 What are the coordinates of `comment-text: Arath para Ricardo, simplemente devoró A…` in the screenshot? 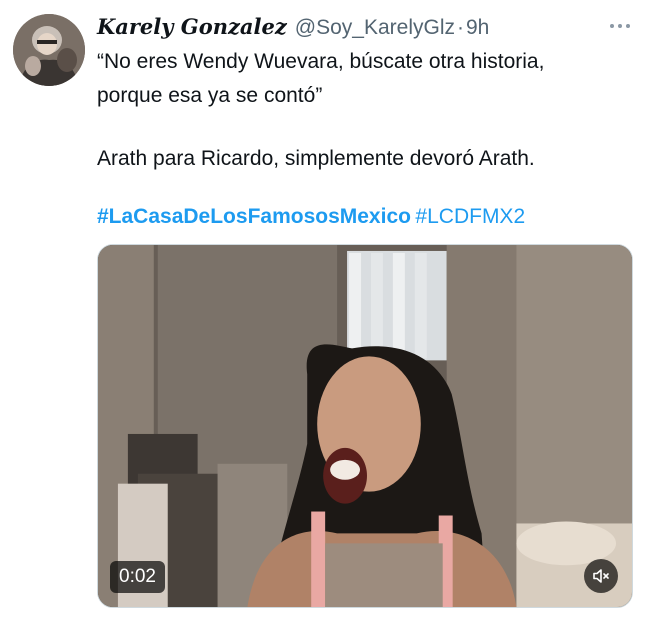 It's located at (316, 158).